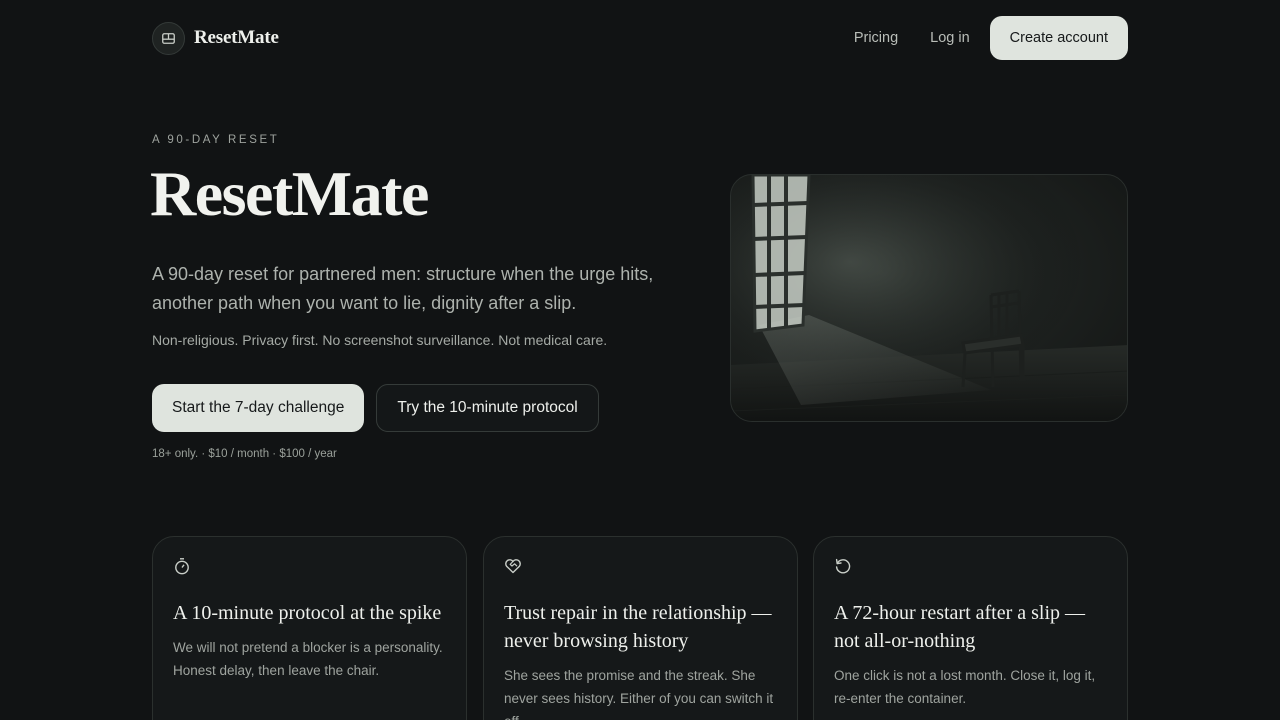 This screenshot has height=720, width=1280. I want to click on top-nav: ResetMate Pricing Log in Create account, so click(640, 38).